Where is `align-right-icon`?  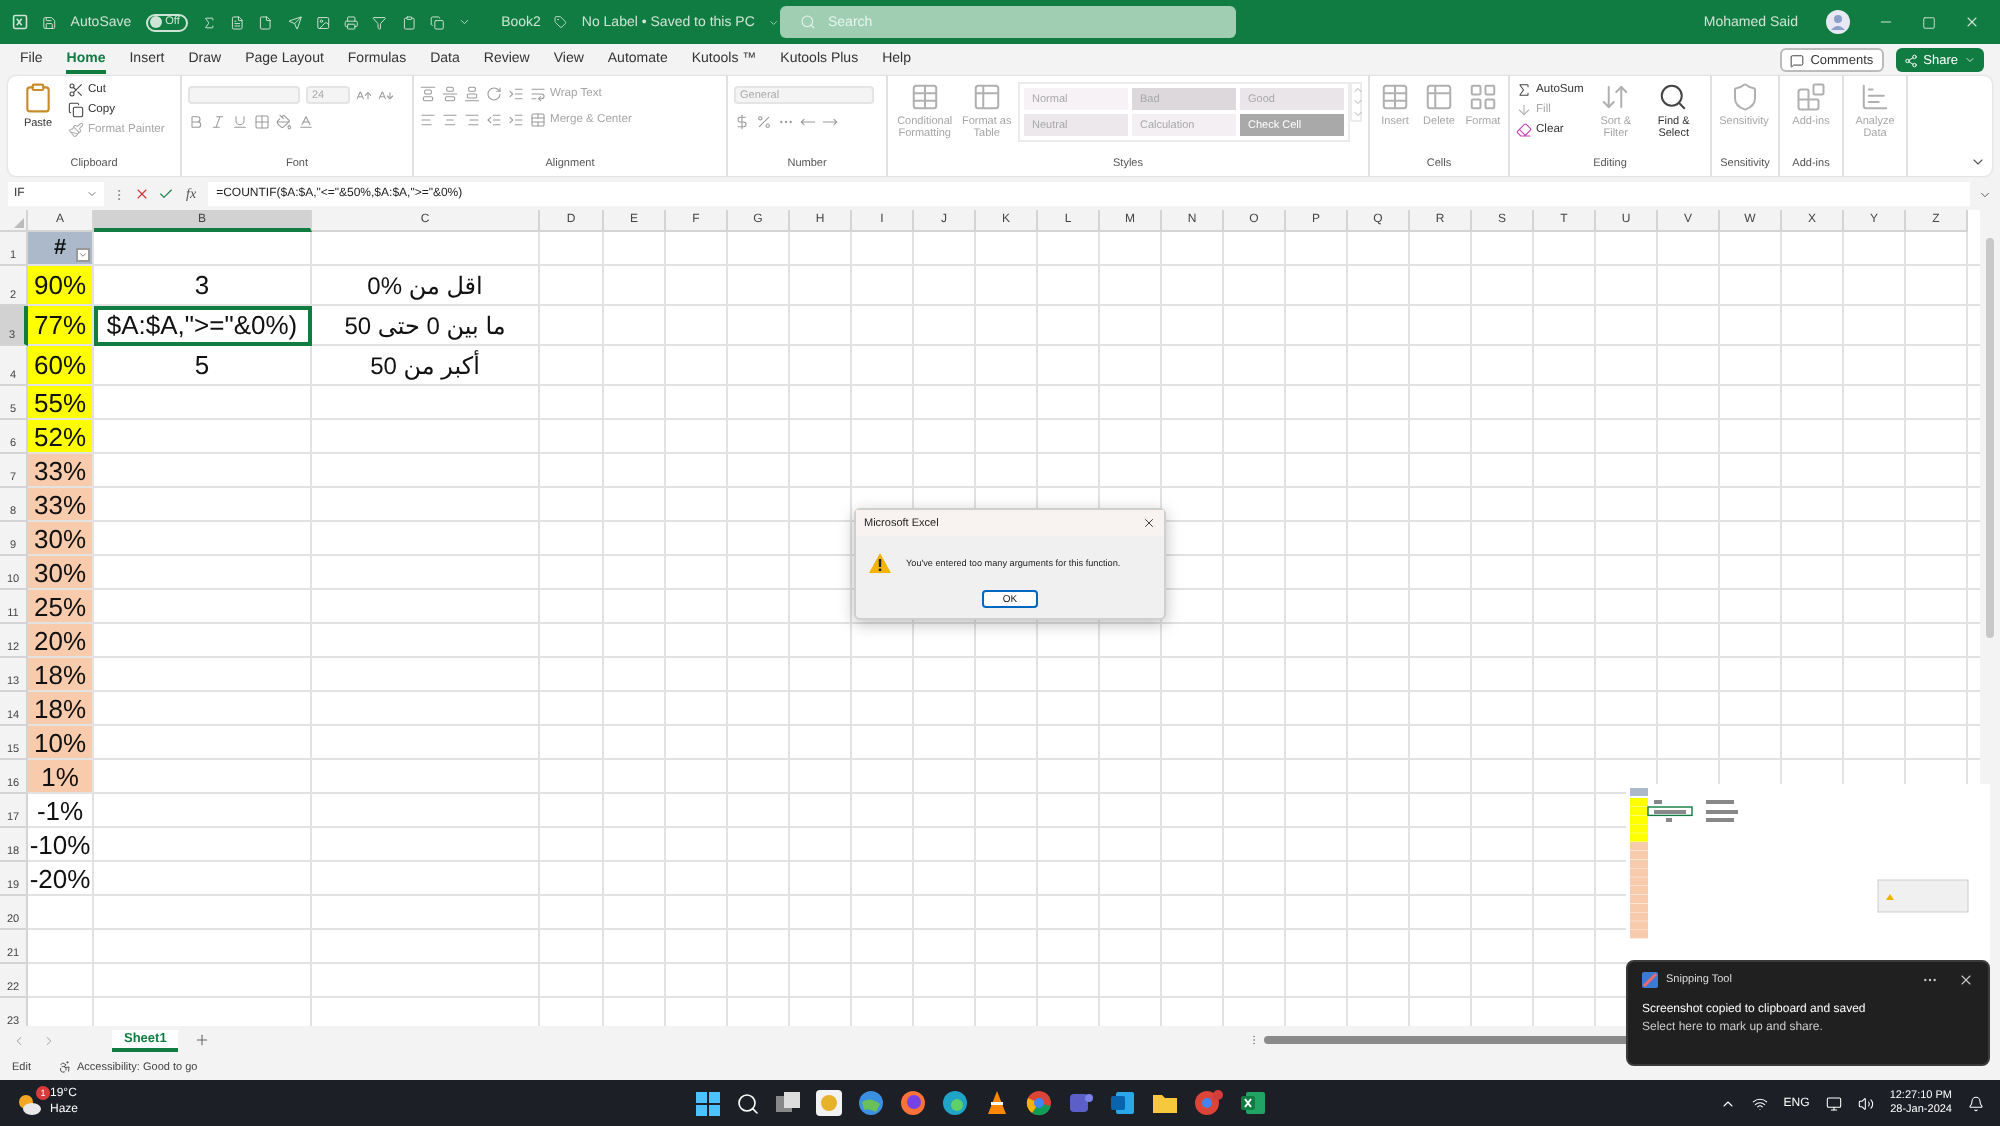 align-right-icon is located at coordinates (472, 120).